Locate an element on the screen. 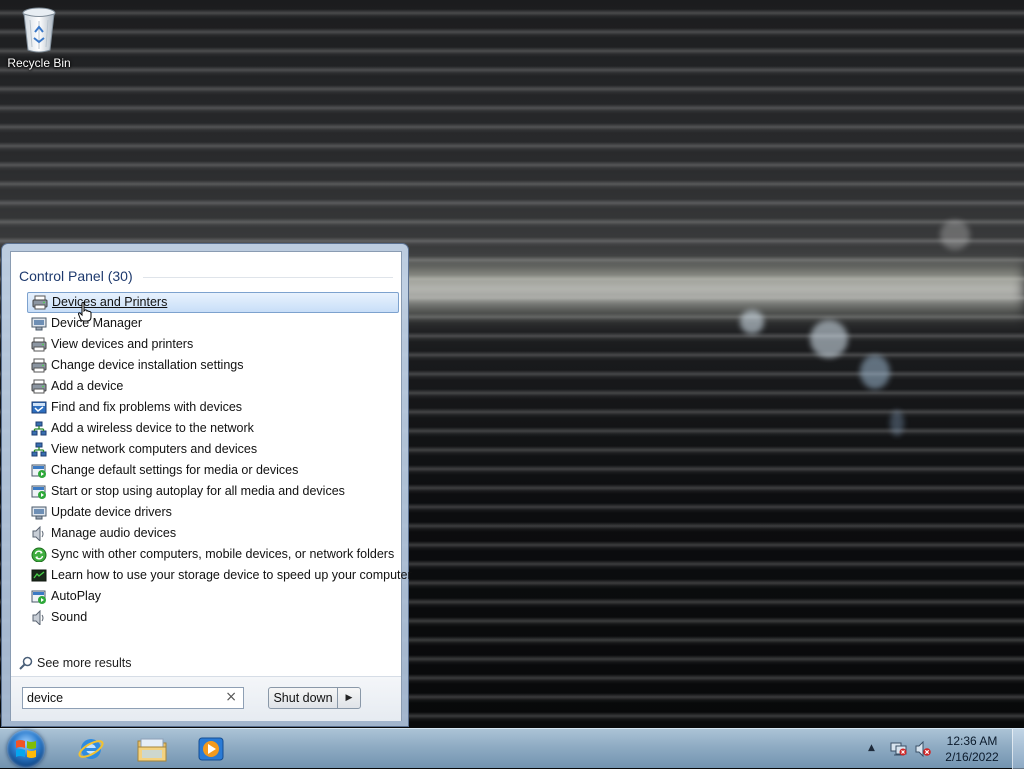 The height and width of the screenshot is (769, 1024). result-item-label: Devices and Printers is located at coordinates (110, 302).